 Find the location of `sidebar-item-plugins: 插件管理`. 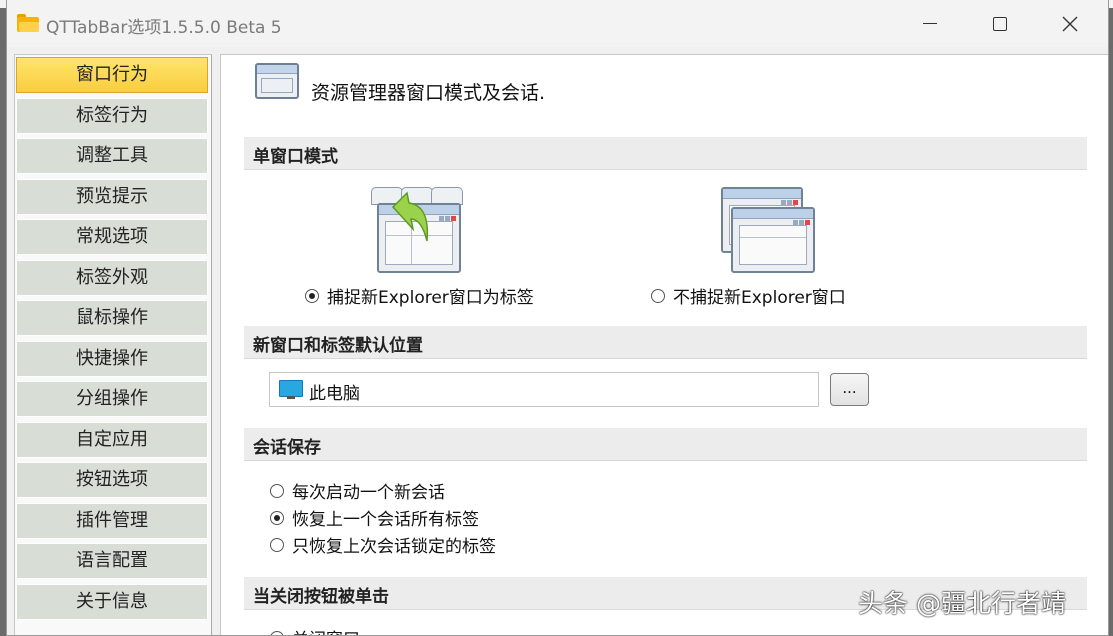

sidebar-item-plugins: 插件管理 is located at coordinates (112, 521).